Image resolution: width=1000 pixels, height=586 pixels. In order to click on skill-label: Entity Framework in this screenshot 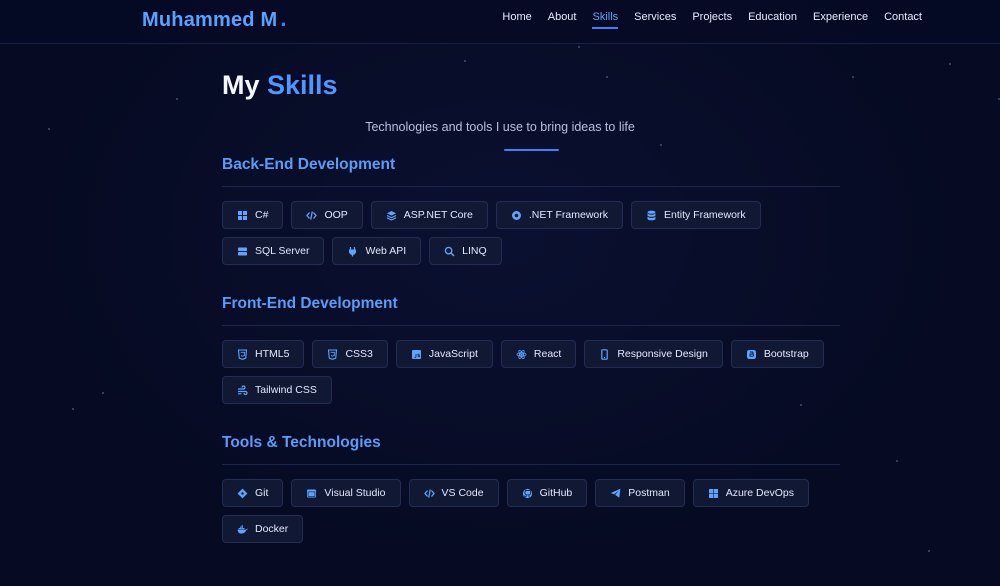, I will do `click(705, 215)`.